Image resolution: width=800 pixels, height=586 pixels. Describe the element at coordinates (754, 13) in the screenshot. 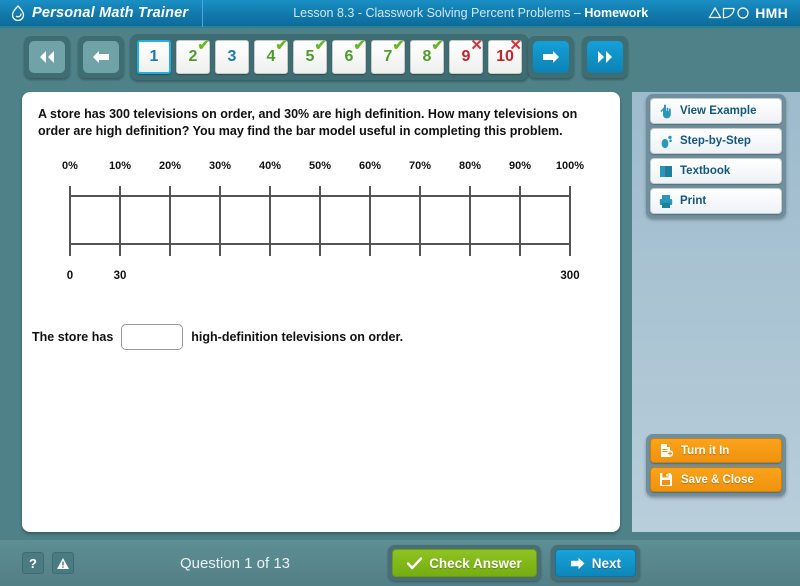

I see `publisher-logo: HMH` at that location.